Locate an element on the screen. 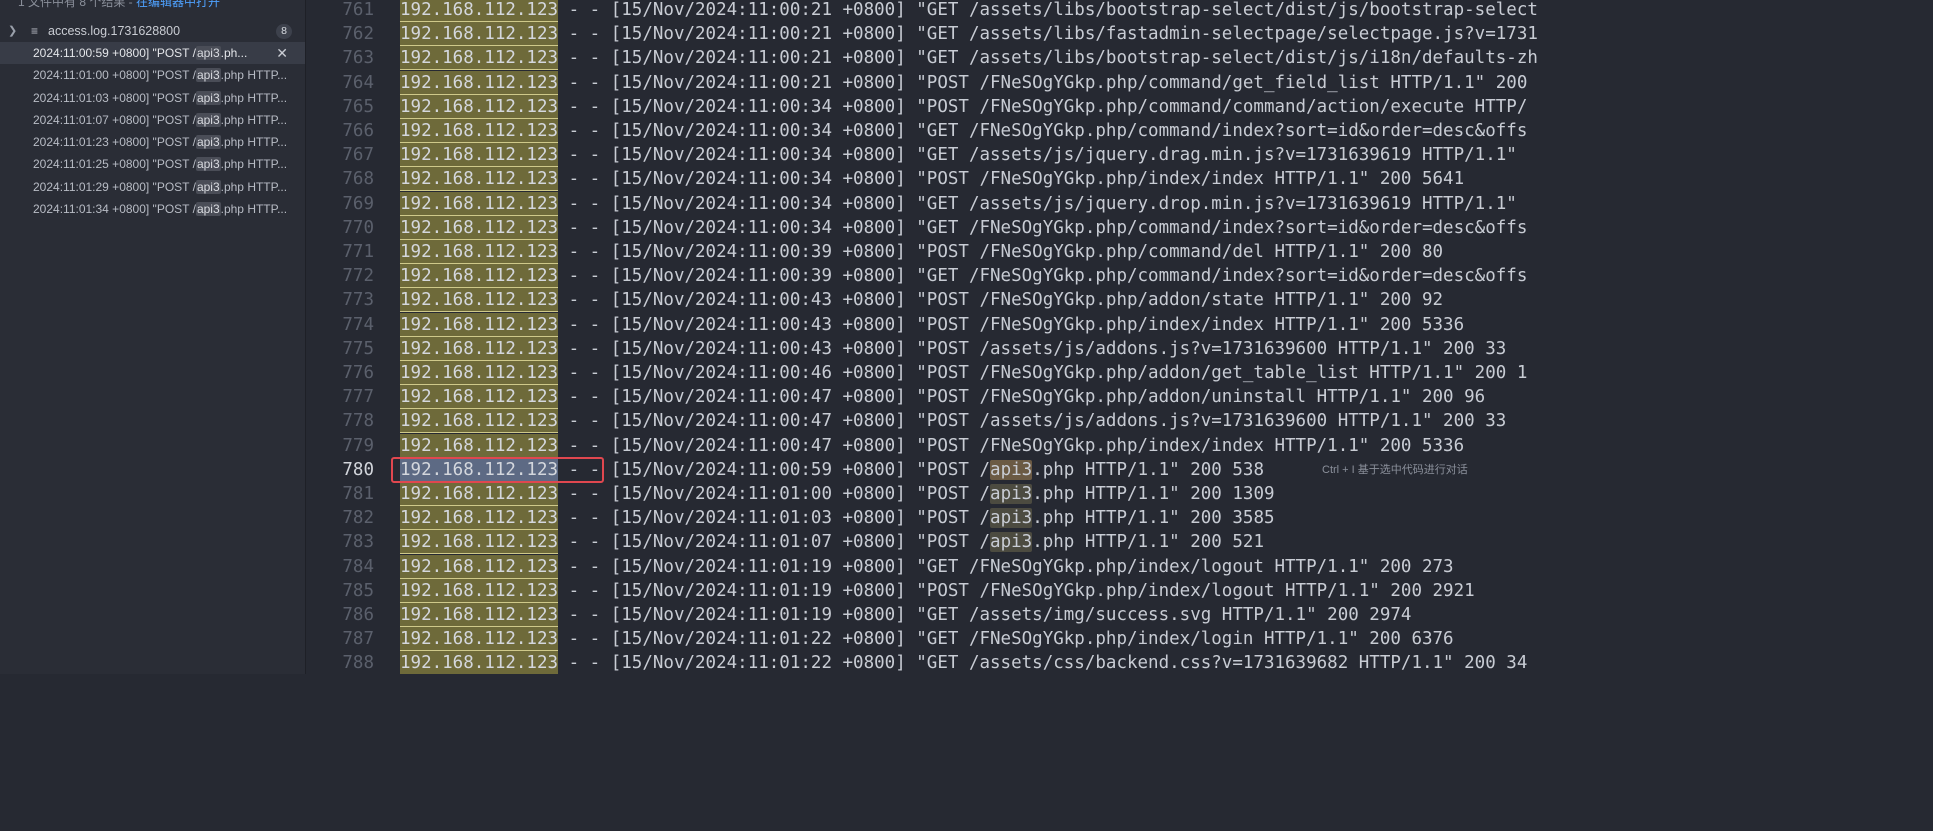 Image resolution: width=1933 pixels, height=831 pixels. line-number: 766 is located at coordinates (358, 131).